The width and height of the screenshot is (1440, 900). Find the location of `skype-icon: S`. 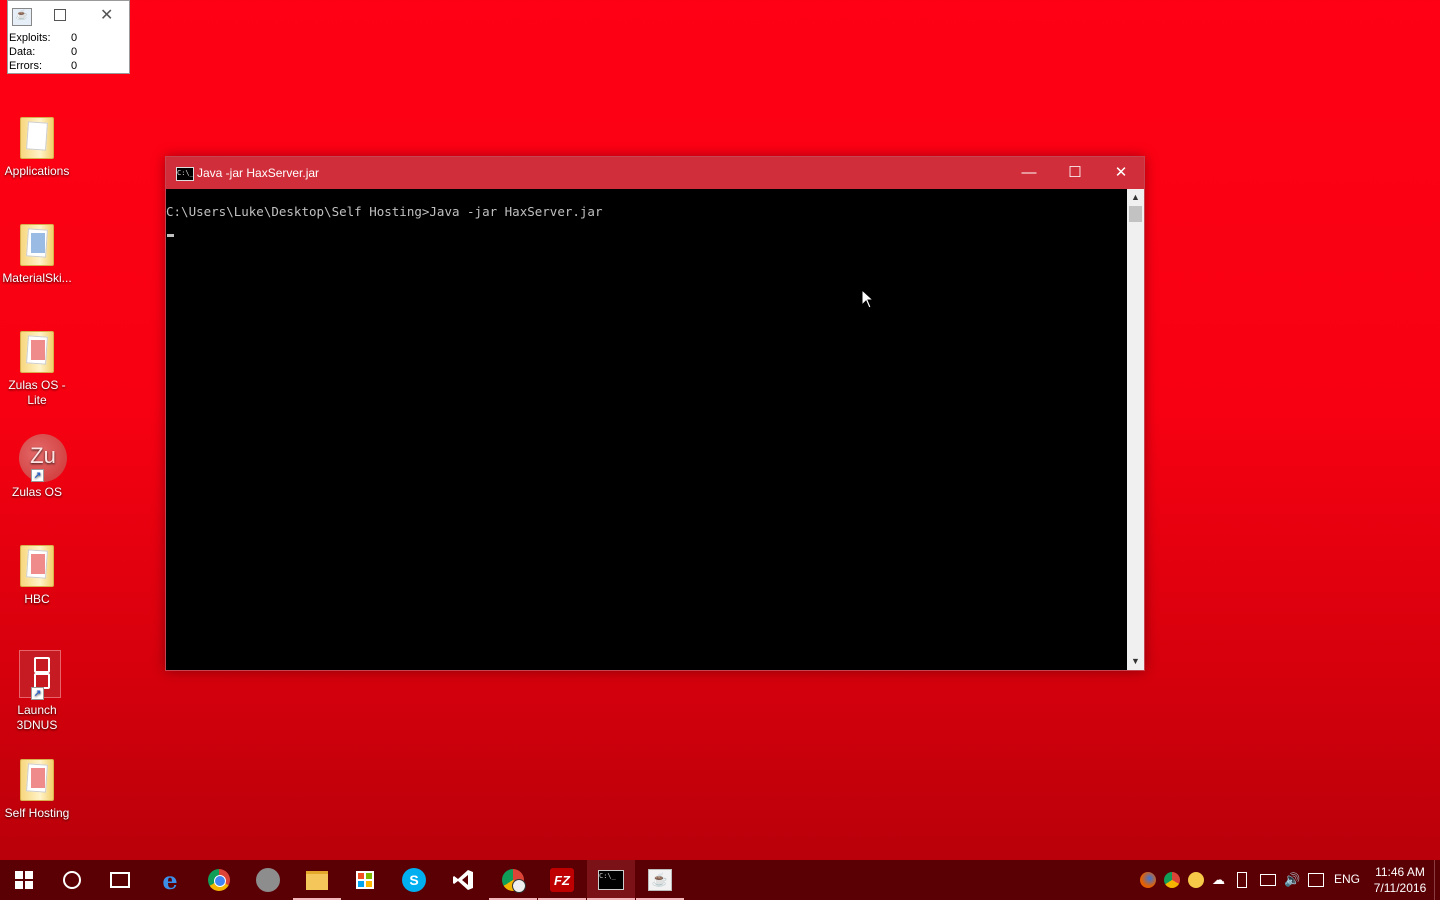

skype-icon: S is located at coordinates (414, 880).